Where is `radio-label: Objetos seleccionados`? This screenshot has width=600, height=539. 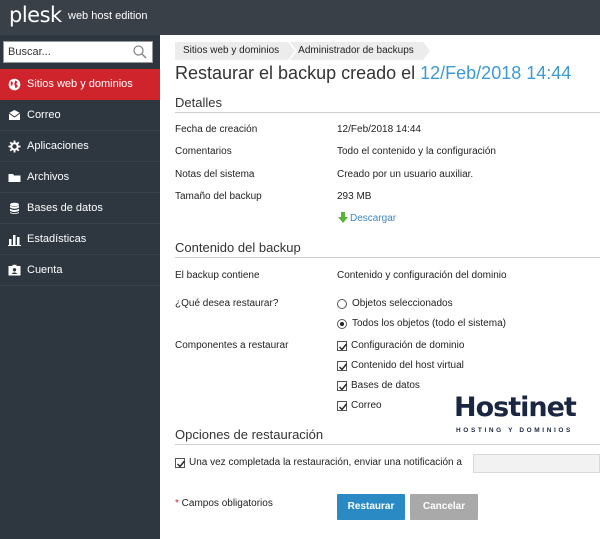 radio-label: Objetos seleccionados is located at coordinates (402, 303).